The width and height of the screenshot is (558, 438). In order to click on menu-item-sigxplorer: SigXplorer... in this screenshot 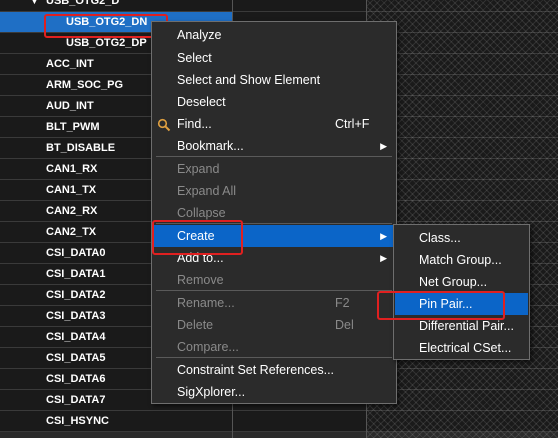, I will do `click(274, 392)`.